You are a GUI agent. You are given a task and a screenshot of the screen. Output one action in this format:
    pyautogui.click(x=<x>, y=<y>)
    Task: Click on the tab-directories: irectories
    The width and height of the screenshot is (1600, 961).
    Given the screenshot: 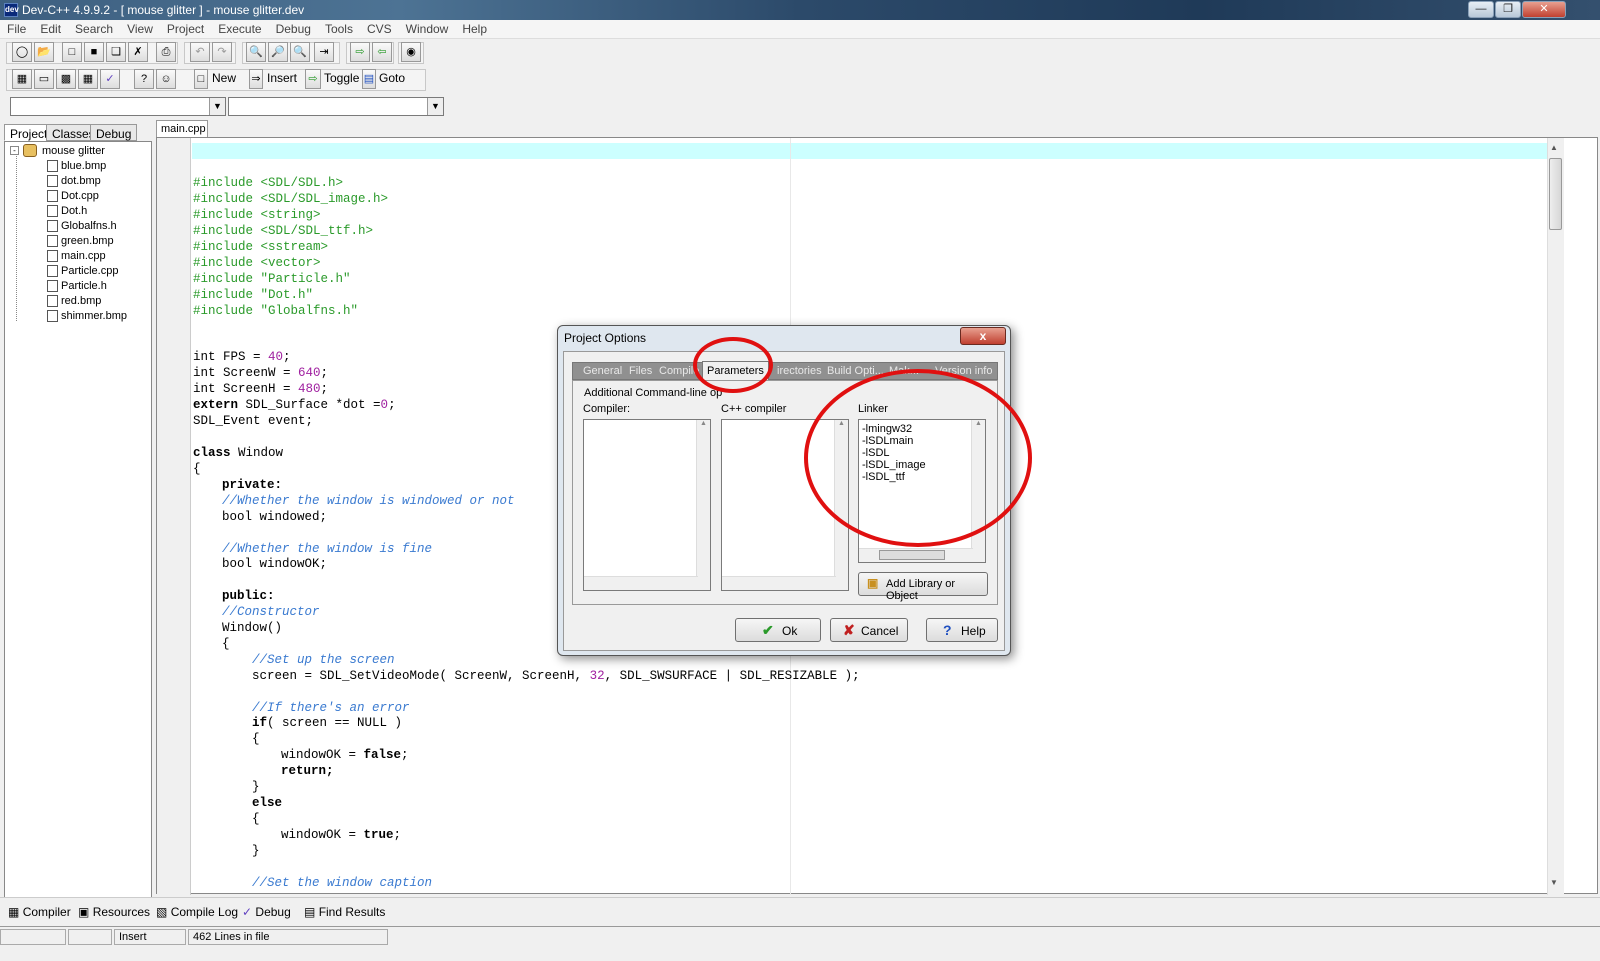 What is the action you would take?
    pyautogui.click(x=799, y=371)
    